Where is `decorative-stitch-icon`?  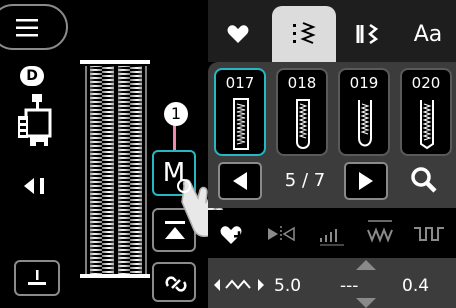
decorative-stitch-icon is located at coordinates (367, 34).